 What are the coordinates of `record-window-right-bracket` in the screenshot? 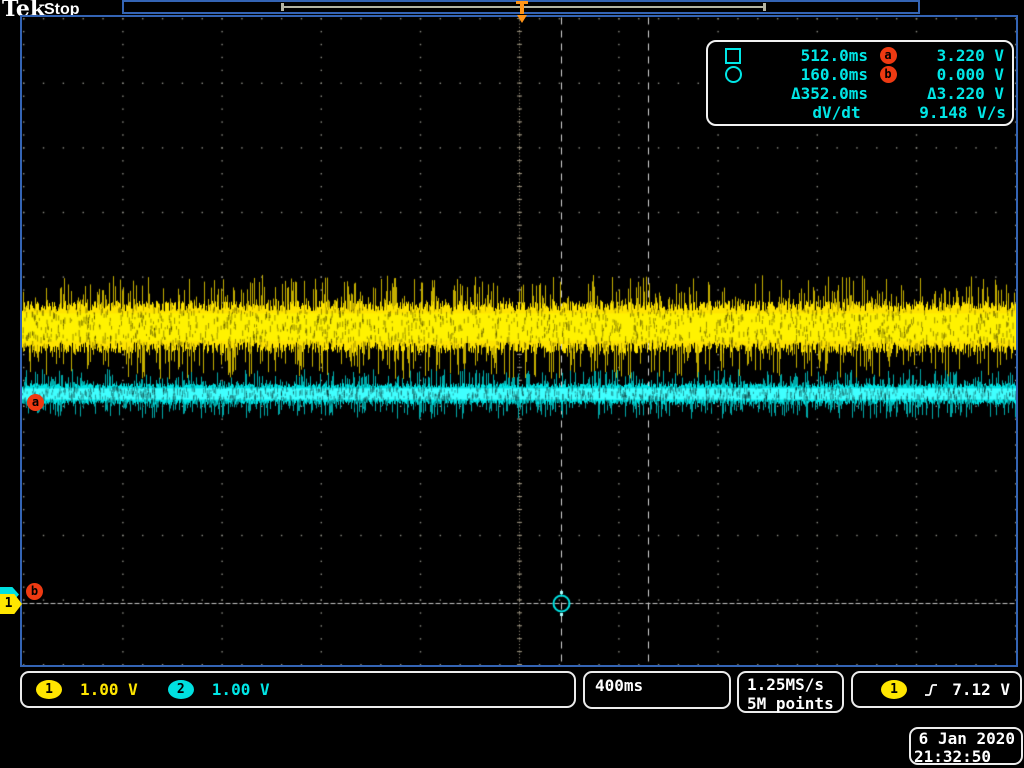 It's located at (764, 7).